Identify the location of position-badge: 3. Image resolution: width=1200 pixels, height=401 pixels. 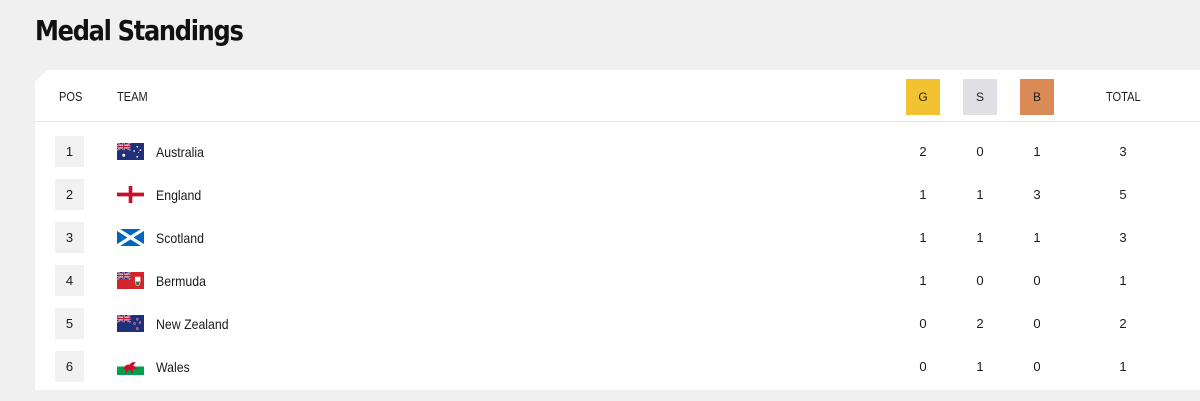
(69, 237).